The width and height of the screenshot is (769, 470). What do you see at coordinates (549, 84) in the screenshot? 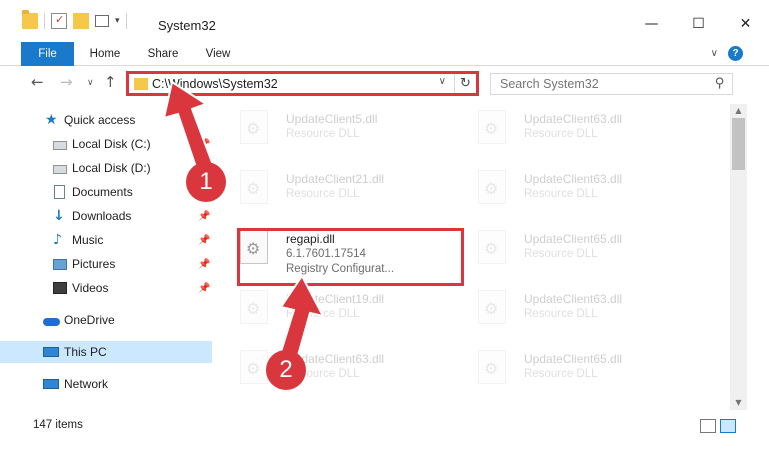
I see `search-input: Search System32` at bounding box center [549, 84].